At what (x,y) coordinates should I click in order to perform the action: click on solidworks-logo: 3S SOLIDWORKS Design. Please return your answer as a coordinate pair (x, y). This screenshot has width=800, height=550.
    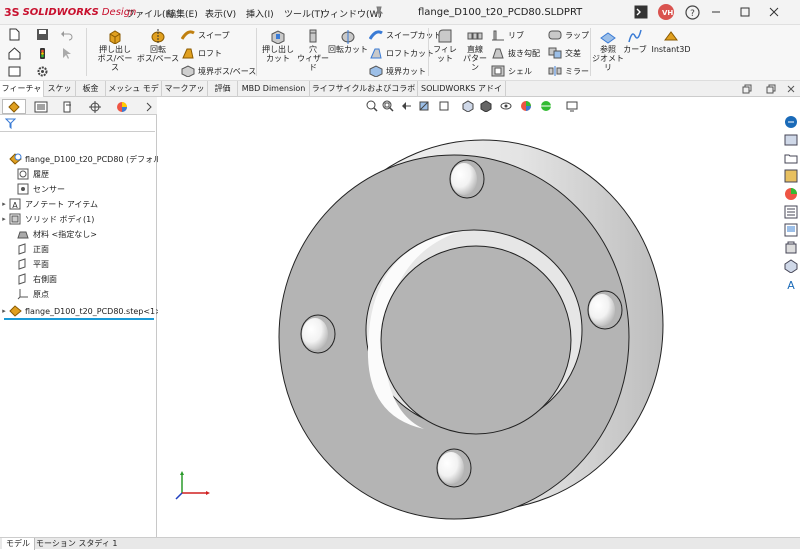
    Looking at the image, I should click on (70, 12).